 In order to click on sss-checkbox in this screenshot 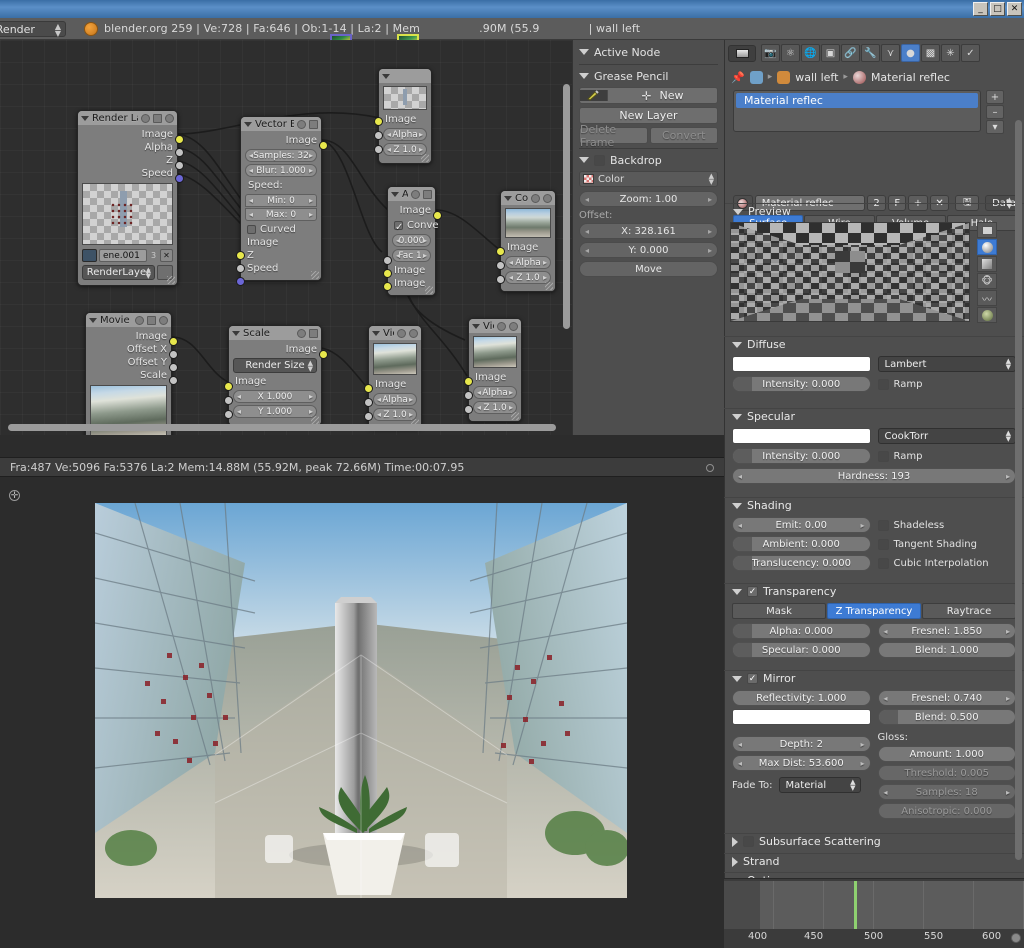, I will do `click(748, 841)`.